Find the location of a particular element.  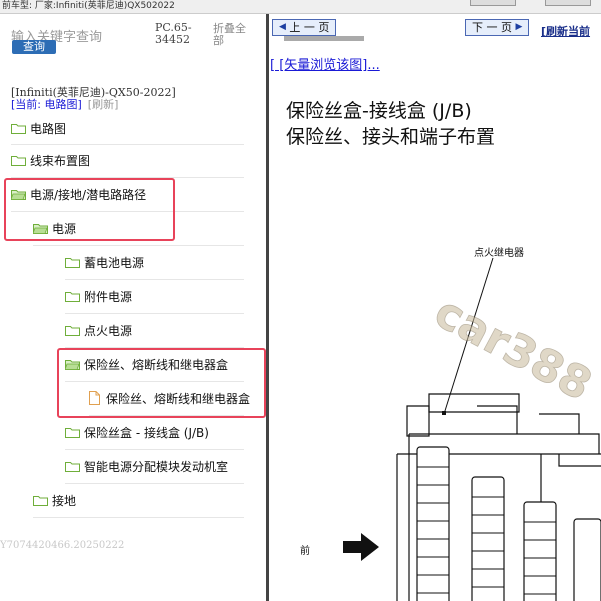

current-label: [当前: 电路图] is located at coordinates (46, 104).